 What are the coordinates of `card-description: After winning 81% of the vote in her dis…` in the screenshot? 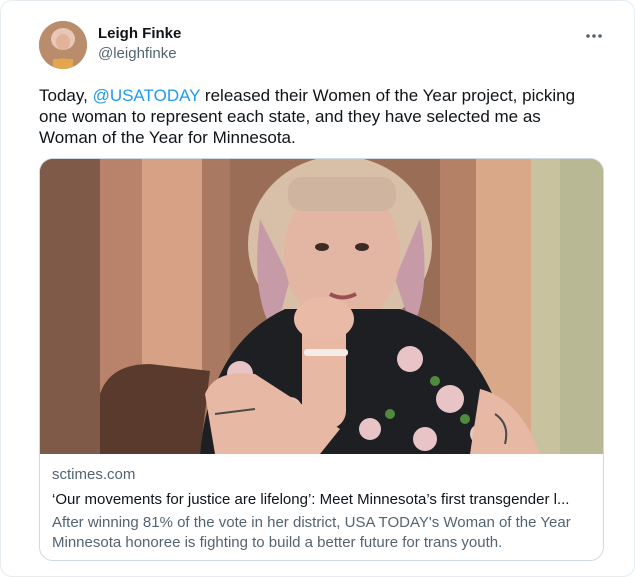 It's located at (311, 532).